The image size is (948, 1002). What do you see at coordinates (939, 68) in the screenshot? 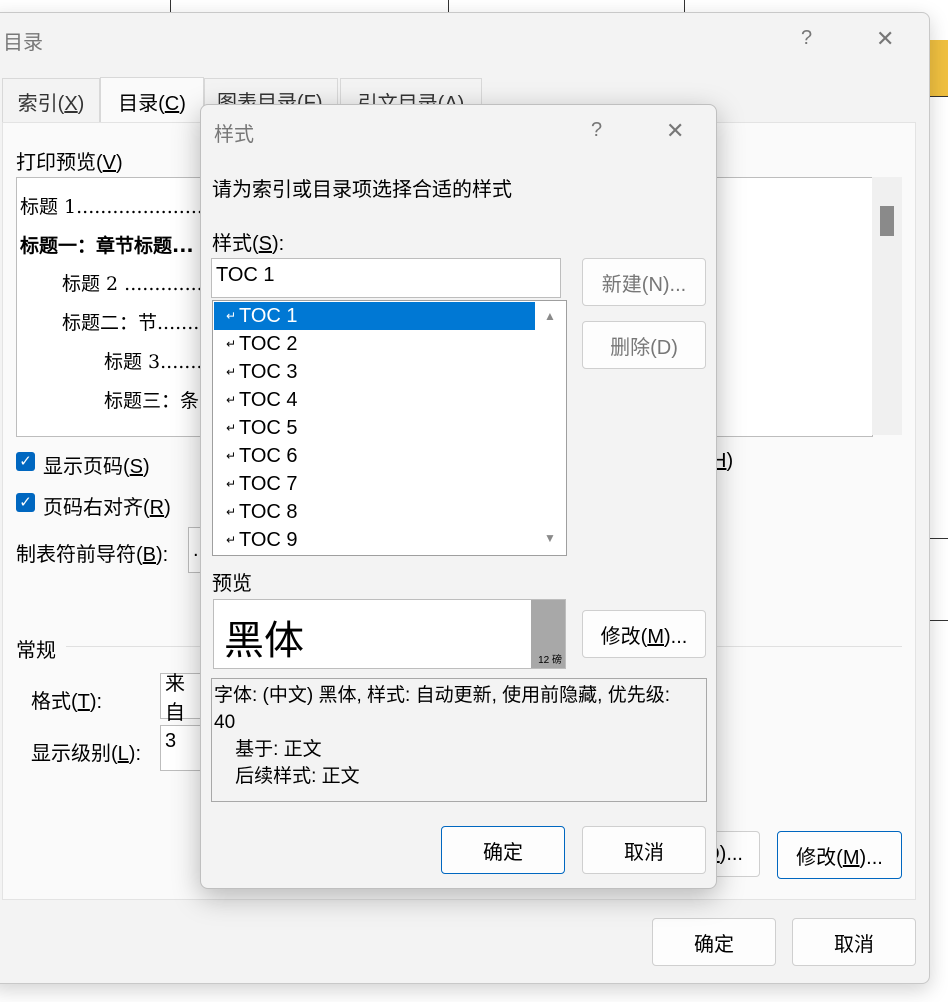
I see `background-document-edge` at bounding box center [939, 68].